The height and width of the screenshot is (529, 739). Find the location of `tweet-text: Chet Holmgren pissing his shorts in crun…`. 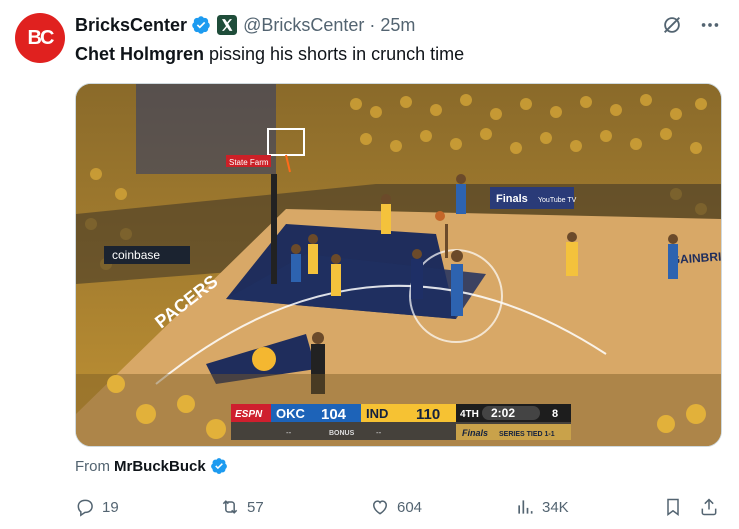

tweet-text: Chet Holmgren pissing his shorts in crun… is located at coordinates (269, 54).